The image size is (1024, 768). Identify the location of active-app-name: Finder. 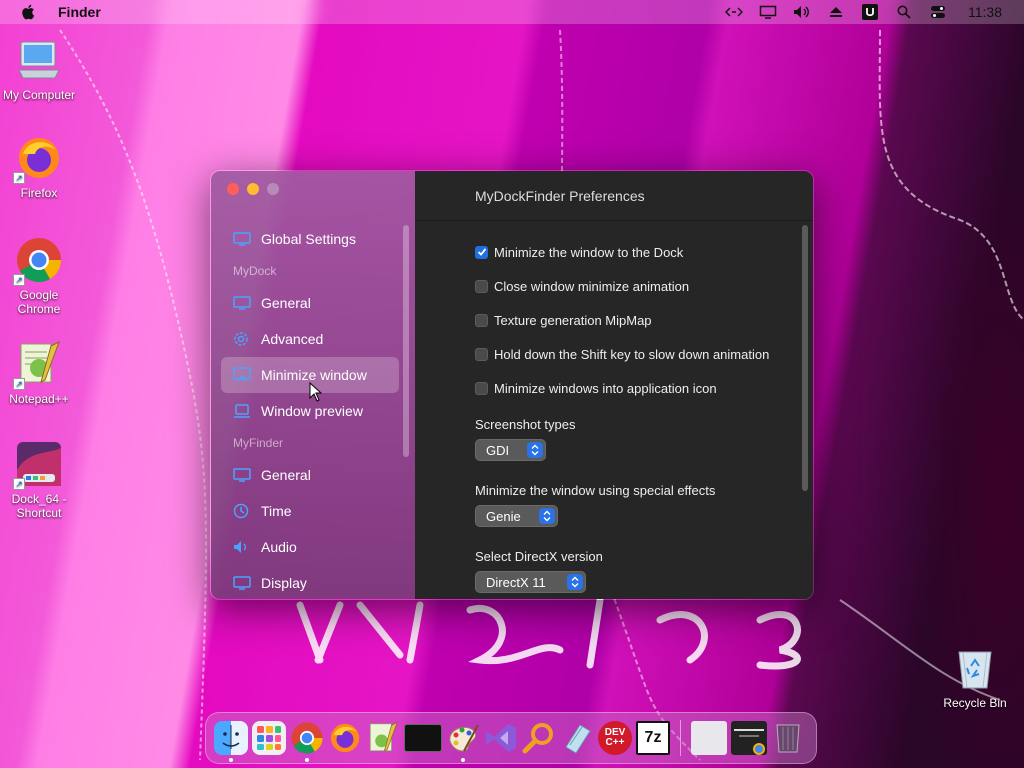
(79, 12).